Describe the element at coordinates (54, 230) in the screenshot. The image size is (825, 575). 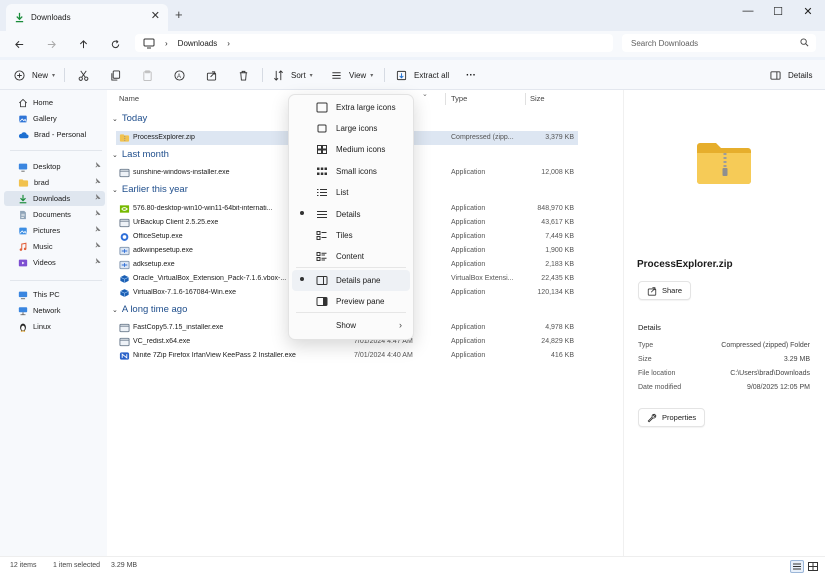
I see `sidebar-item-pictures: Pictures` at that location.